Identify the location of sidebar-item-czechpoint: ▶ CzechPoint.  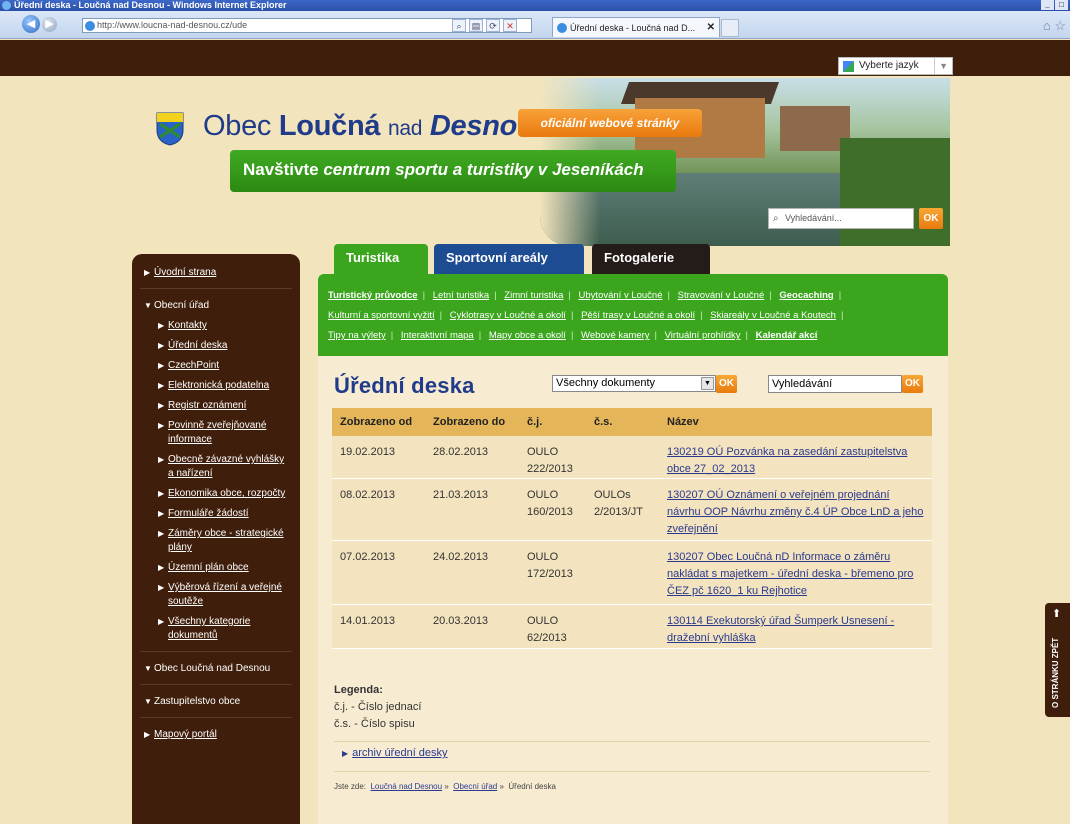
(216, 366).